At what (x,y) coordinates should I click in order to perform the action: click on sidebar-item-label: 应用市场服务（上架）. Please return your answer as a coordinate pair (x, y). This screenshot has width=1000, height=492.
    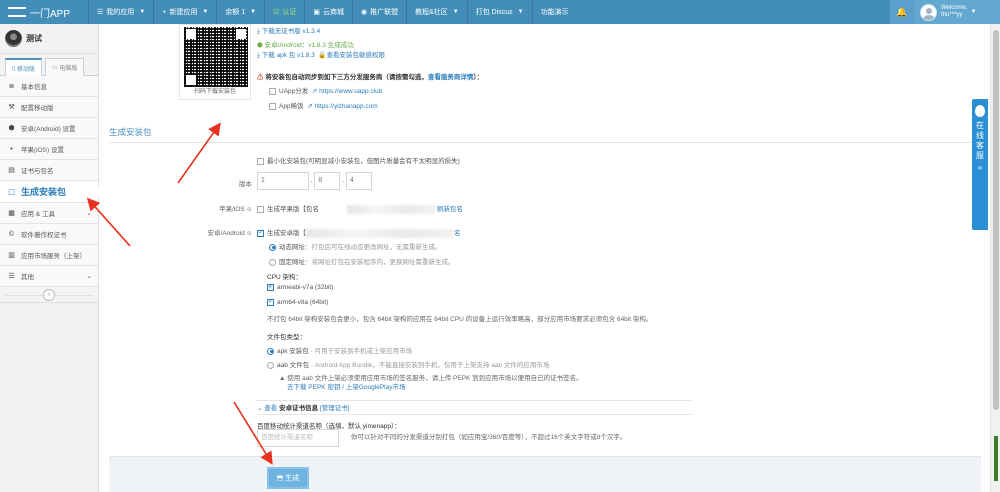
    Looking at the image, I should click on (53, 256).